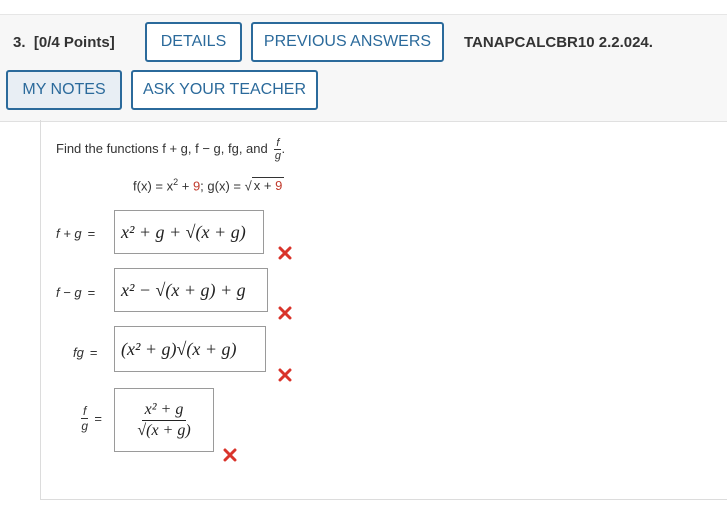 Image resolution: width=727 pixels, height=516 pixels. What do you see at coordinates (193, 42) in the screenshot?
I see `details-button: DETAILS` at bounding box center [193, 42].